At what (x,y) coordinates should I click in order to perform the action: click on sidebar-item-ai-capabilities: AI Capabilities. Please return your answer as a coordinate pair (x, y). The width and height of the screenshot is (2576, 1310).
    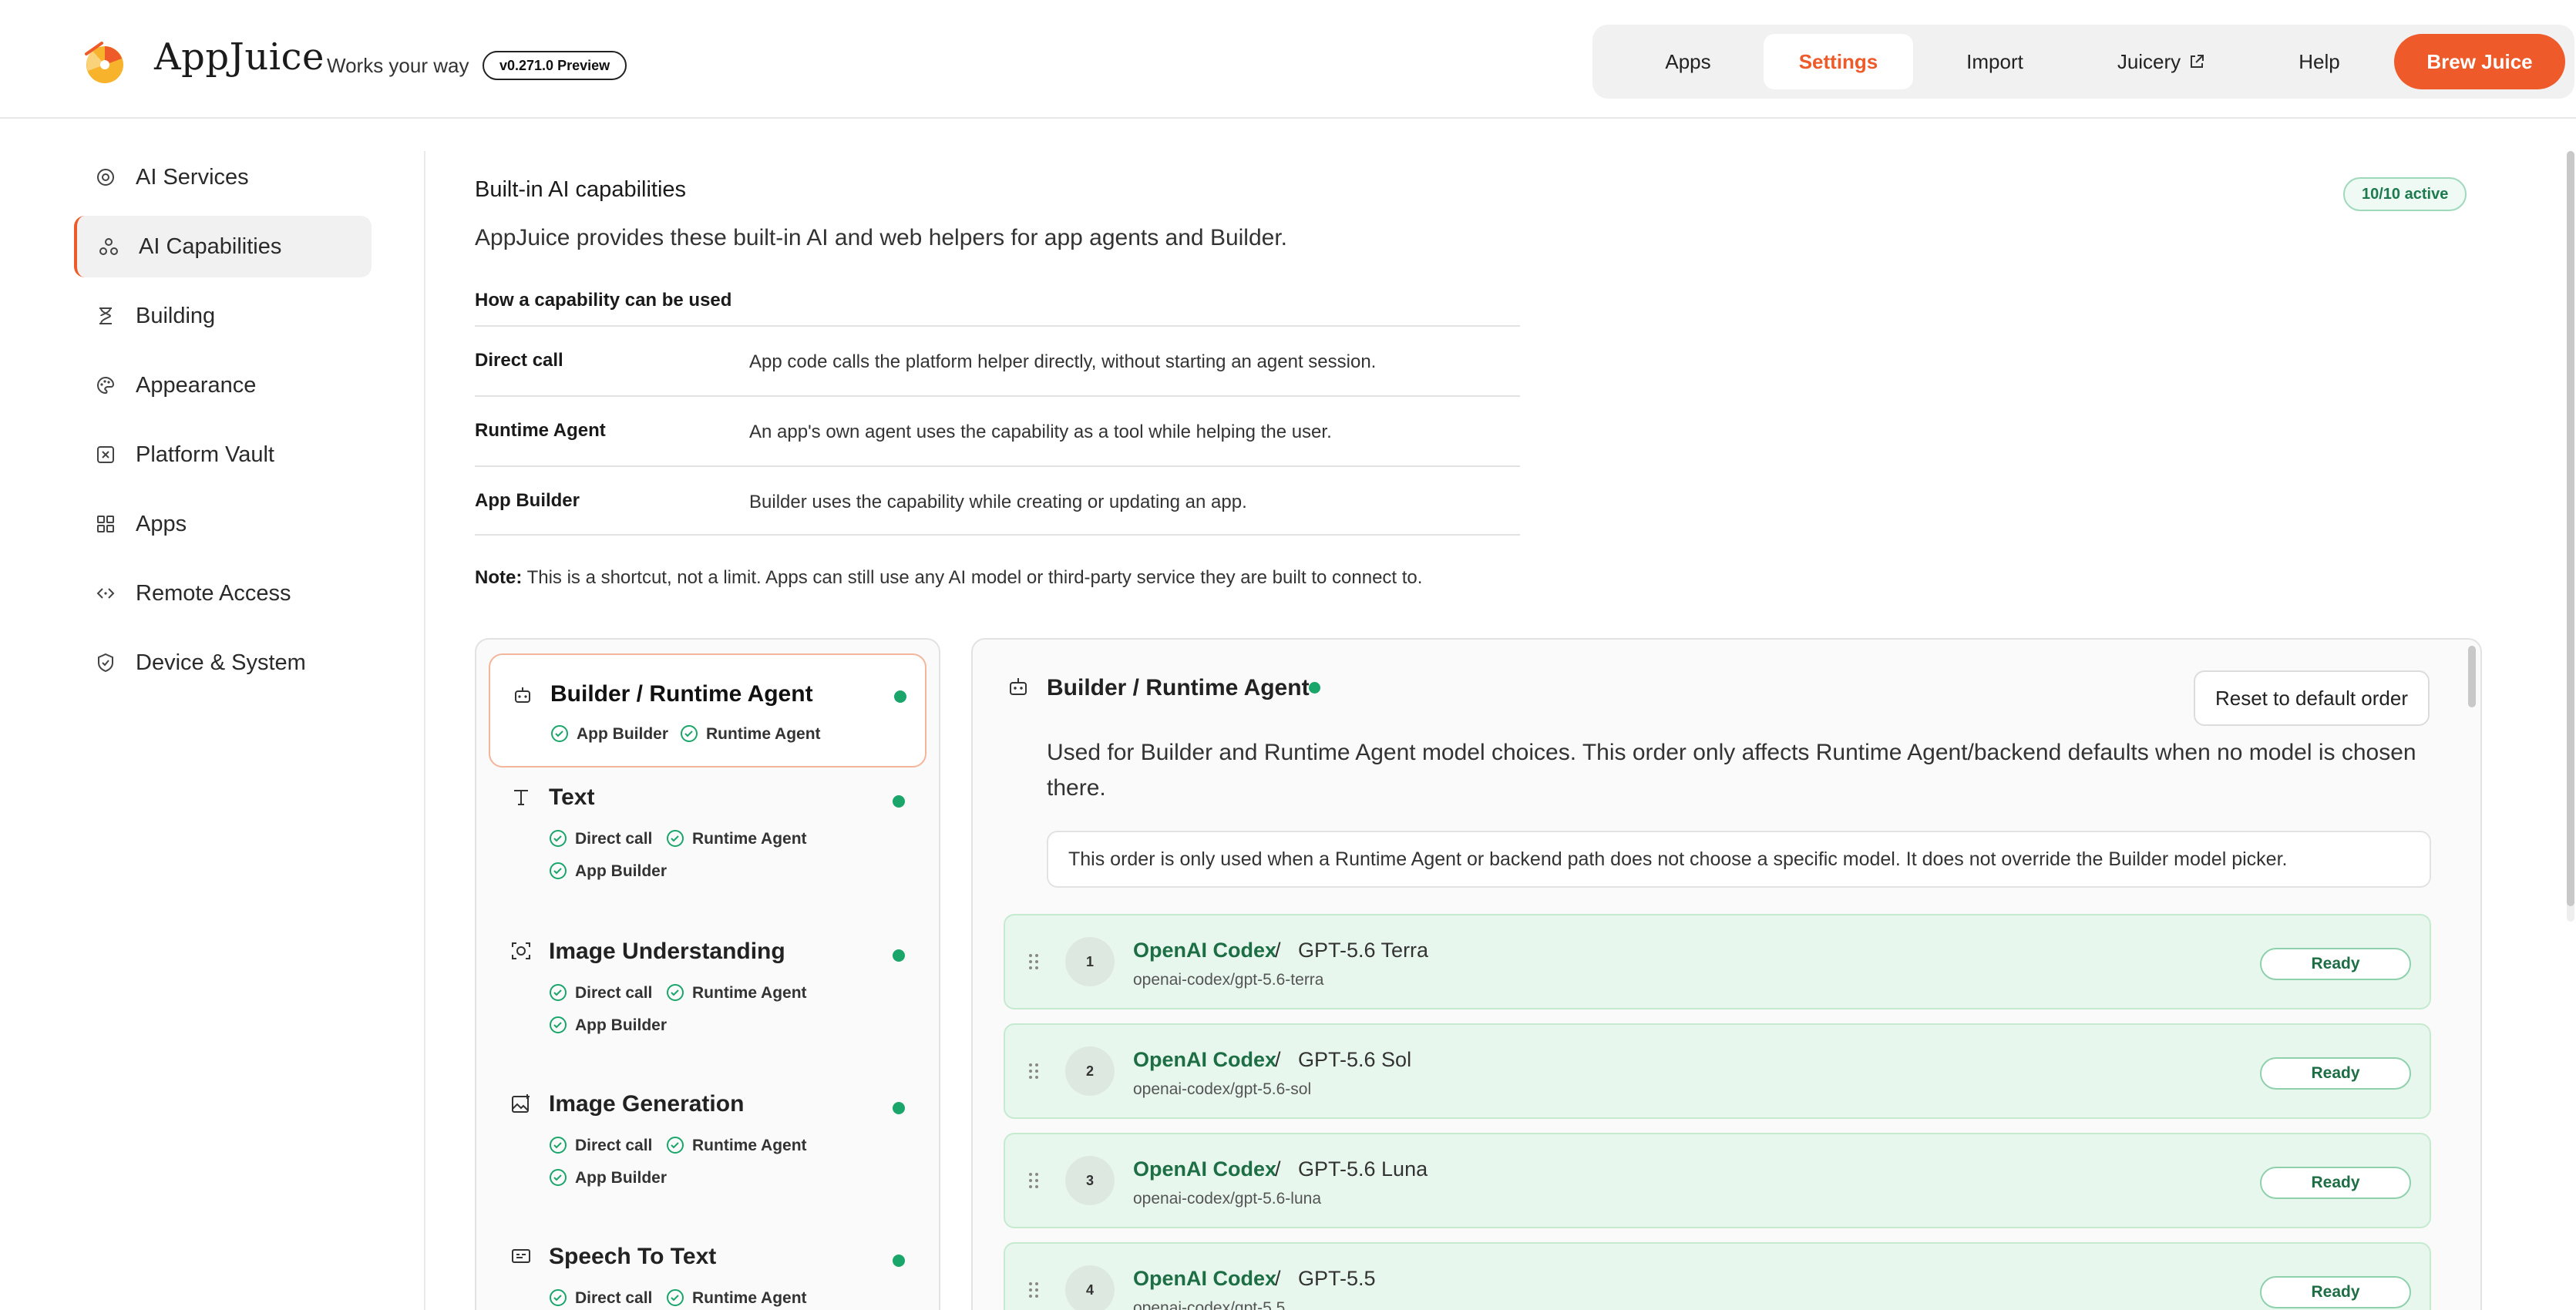
    Looking at the image, I should click on (223, 246).